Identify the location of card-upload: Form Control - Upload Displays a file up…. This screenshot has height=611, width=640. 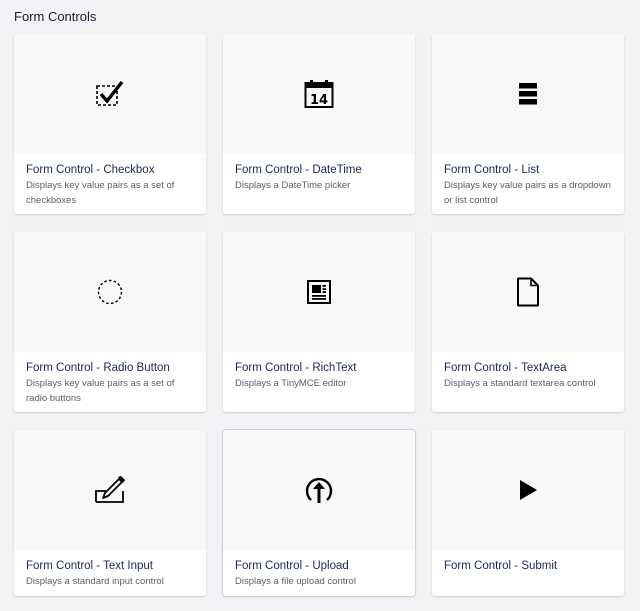
(319, 513).